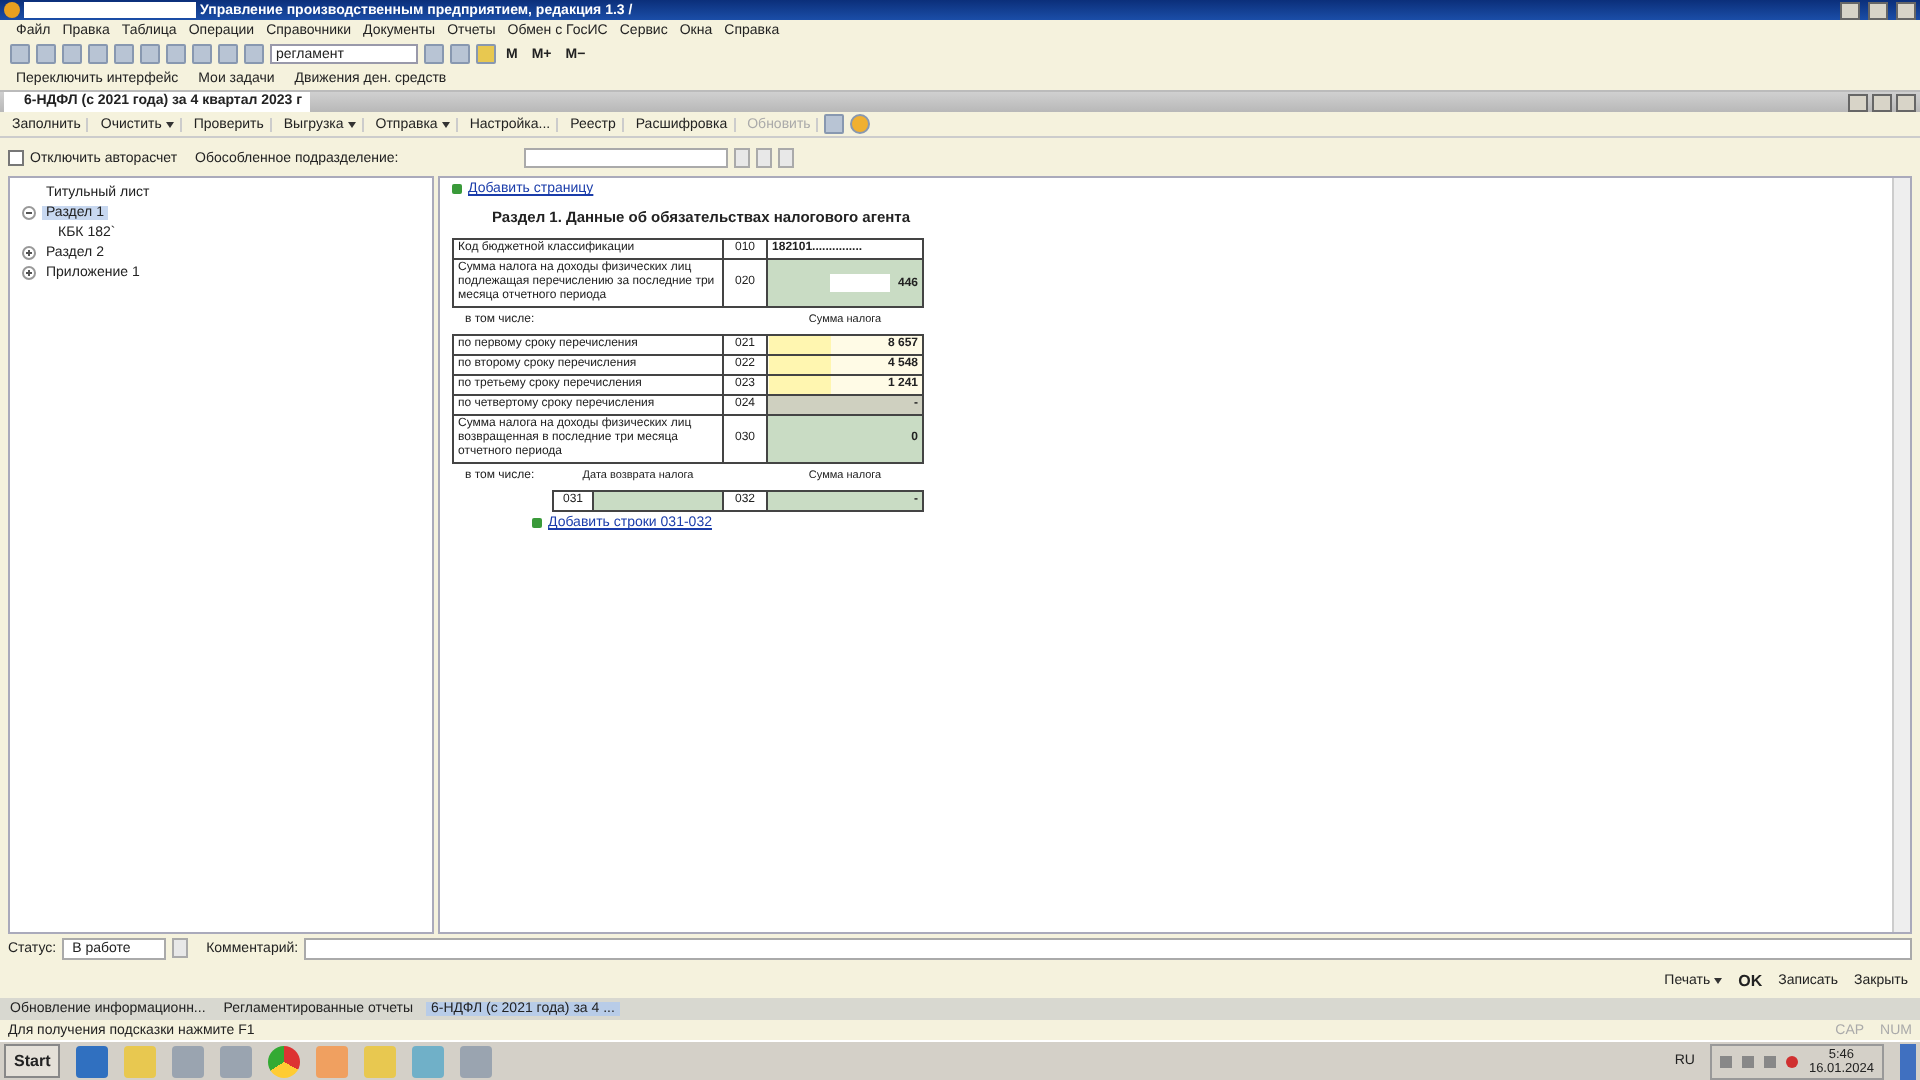  What do you see at coordinates (1108, 948) in the screenshot?
I see `comment-field` at bounding box center [1108, 948].